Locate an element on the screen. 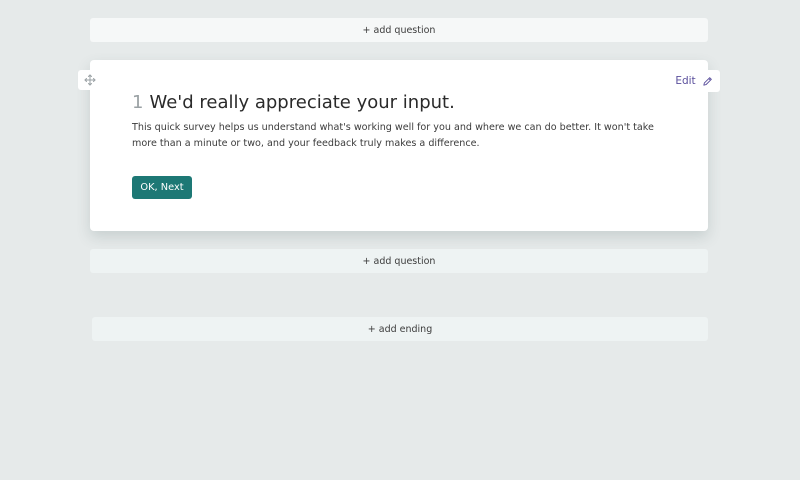 This screenshot has height=480, width=800. question-title: 1 We'd really appreciate your input. is located at coordinates (293, 103).